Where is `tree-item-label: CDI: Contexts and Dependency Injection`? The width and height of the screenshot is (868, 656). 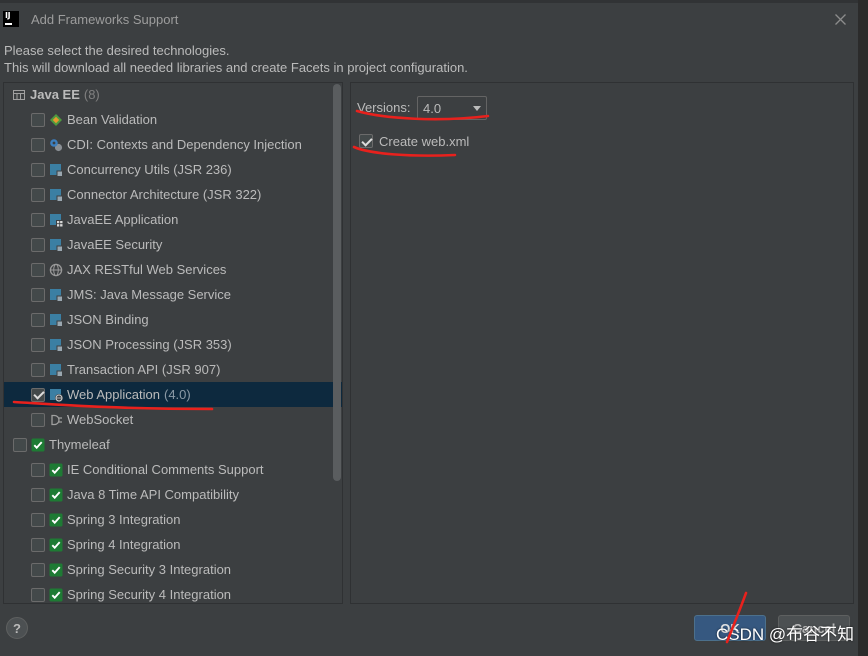 tree-item-label: CDI: Contexts and Dependency Injection is located at coordinates (184, 144).